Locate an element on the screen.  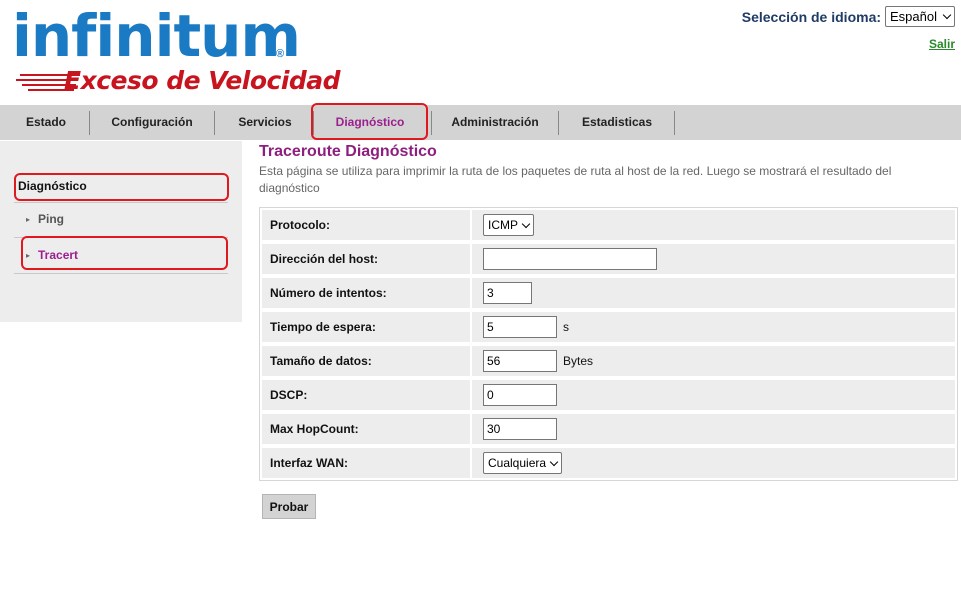
brand-name: infinitum is located at coordinates (156, 36).